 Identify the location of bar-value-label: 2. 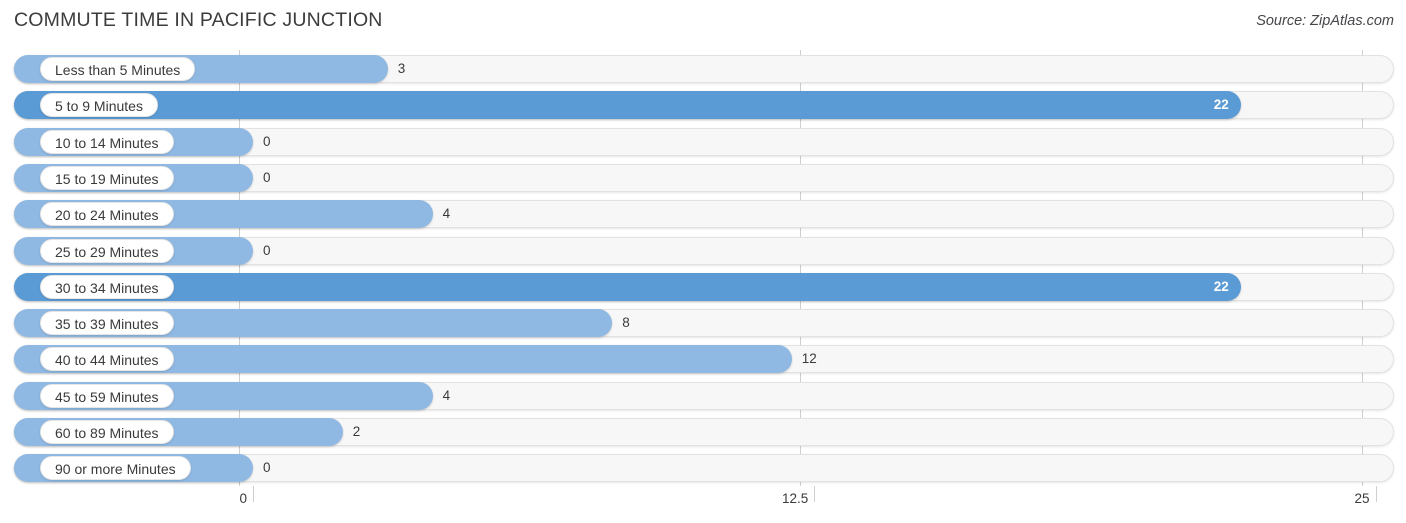
(356, 431).